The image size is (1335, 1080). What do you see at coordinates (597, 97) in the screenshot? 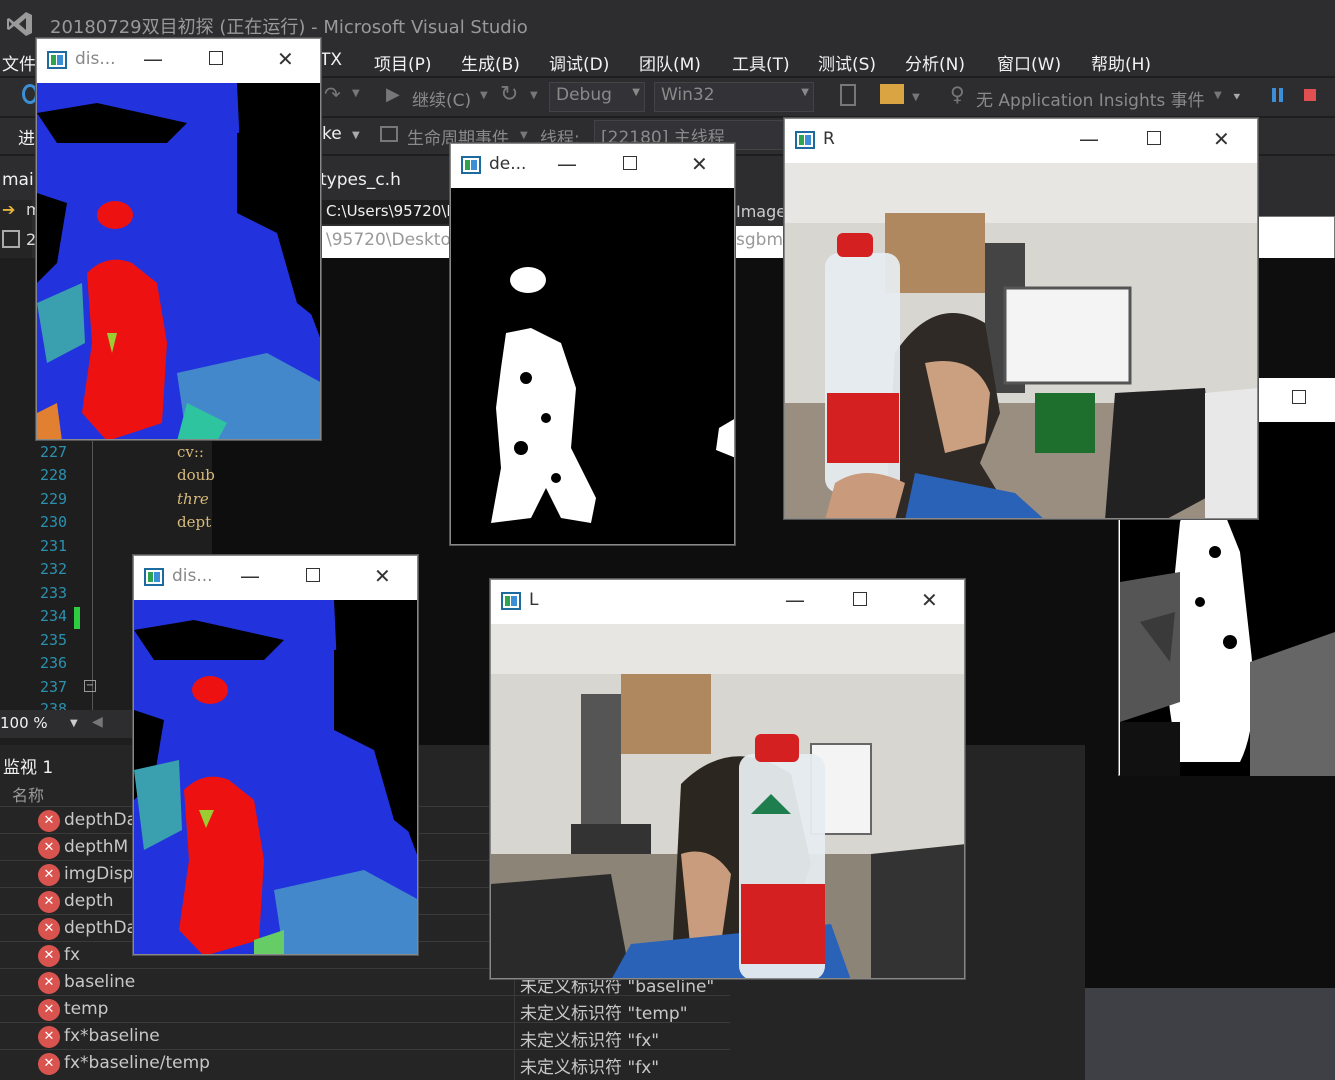
I see `solution-config-select: Debug ▼` at bounding box center [597, 97].